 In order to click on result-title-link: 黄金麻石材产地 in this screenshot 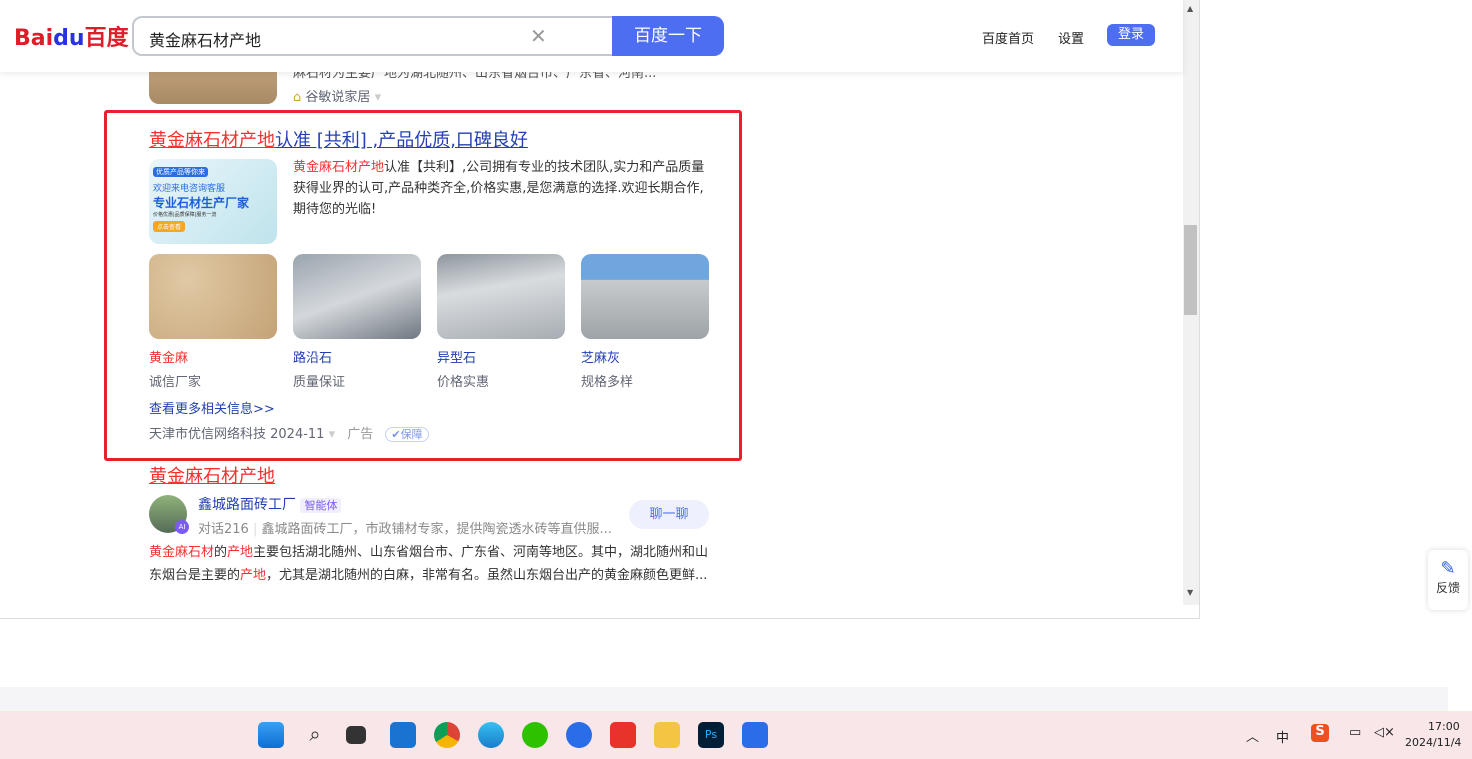, I will do `click(212, 476)`.